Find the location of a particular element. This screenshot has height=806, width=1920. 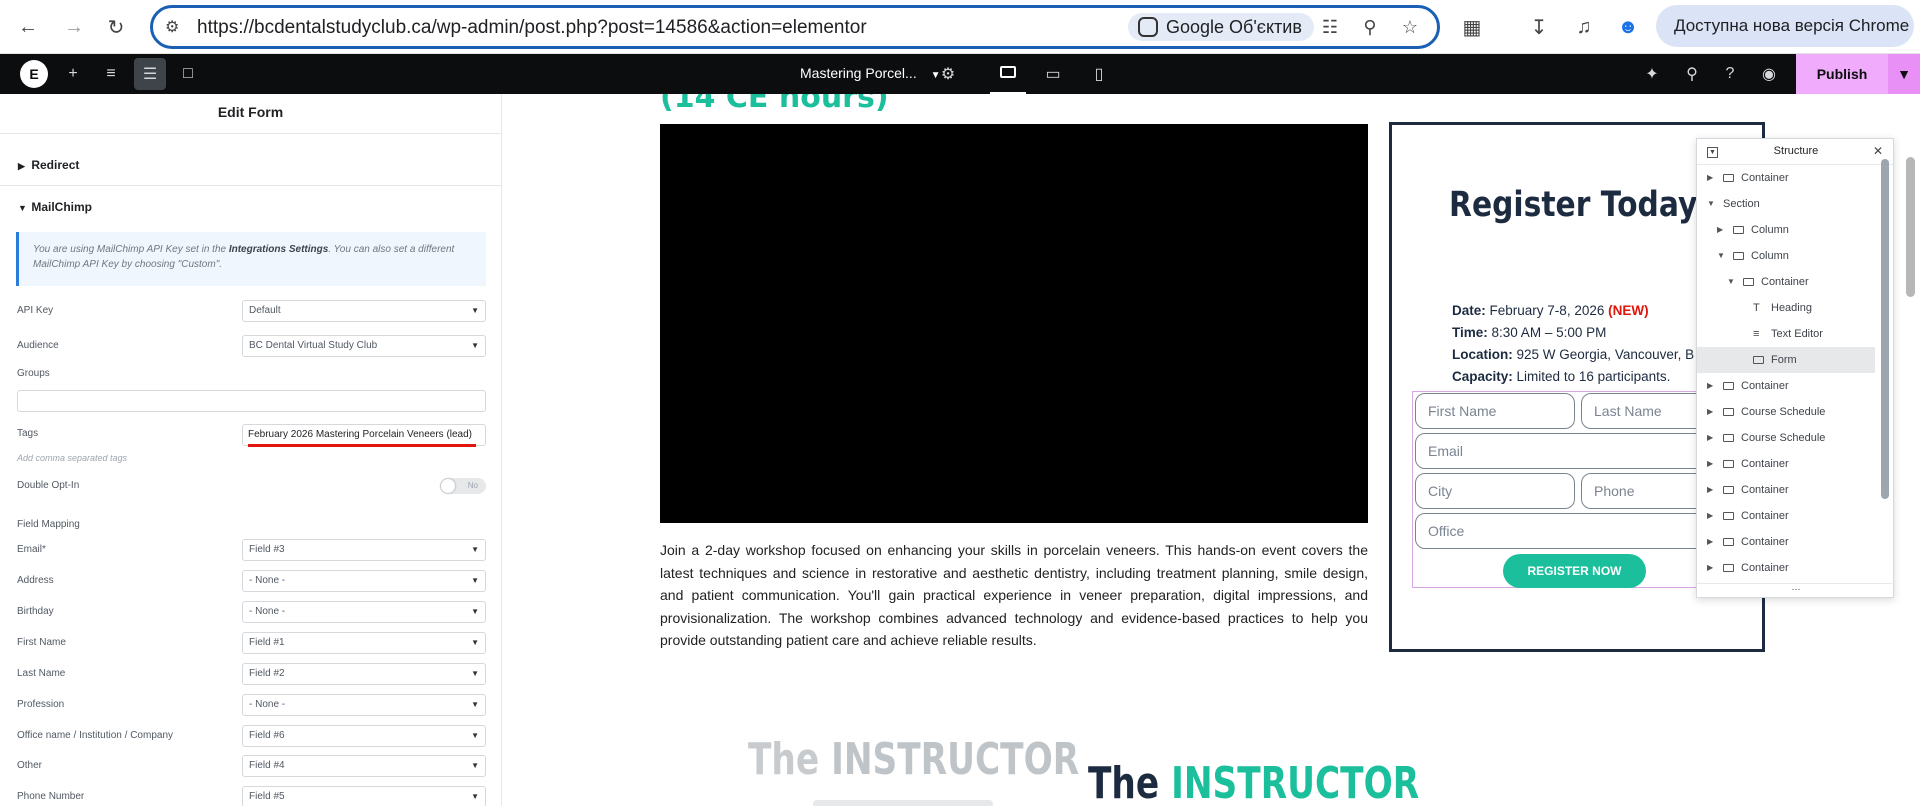

chrome-update-button: Доступна нова версія Chrome is located at coordinates (1785, 26).